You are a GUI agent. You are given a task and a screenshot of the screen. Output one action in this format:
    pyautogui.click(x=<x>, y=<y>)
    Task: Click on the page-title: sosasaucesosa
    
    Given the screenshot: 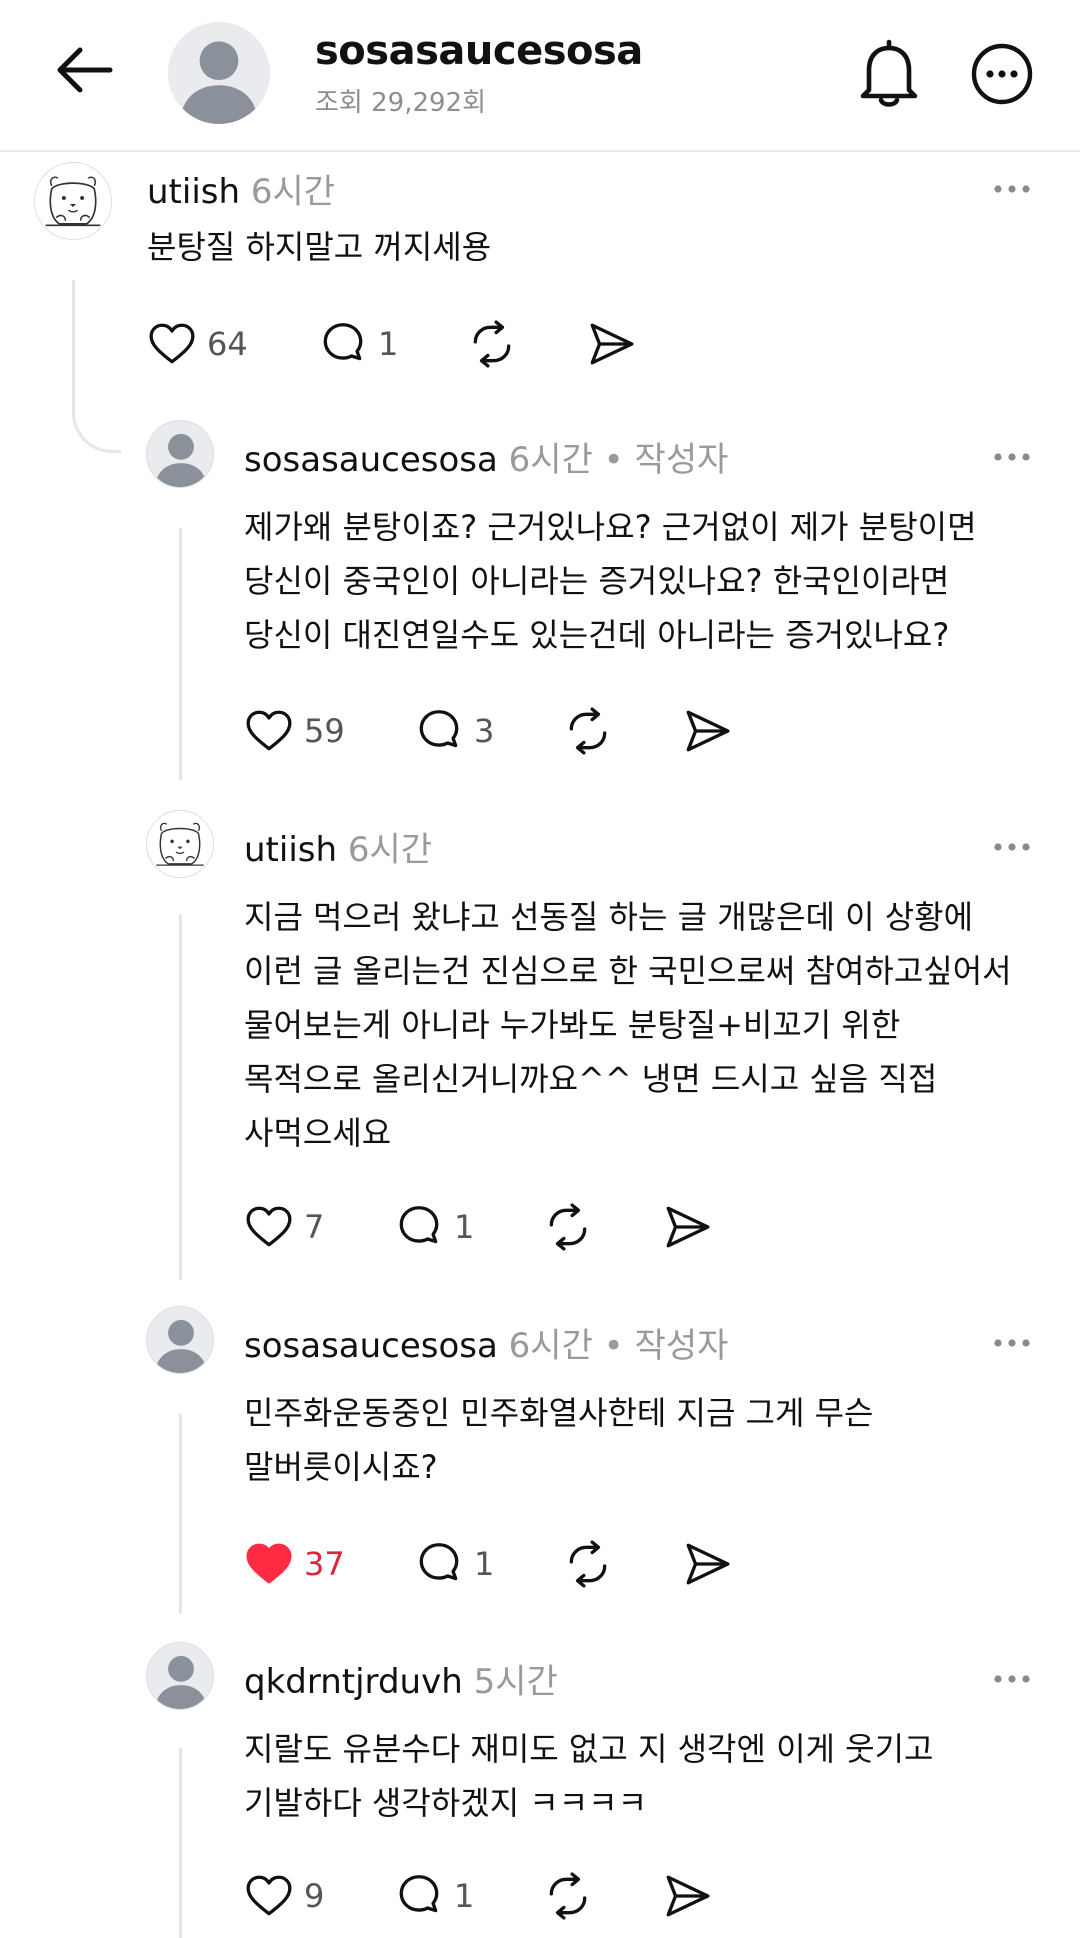 What is the action you would take?
    pyautogui.click(x=479, y=51)
    